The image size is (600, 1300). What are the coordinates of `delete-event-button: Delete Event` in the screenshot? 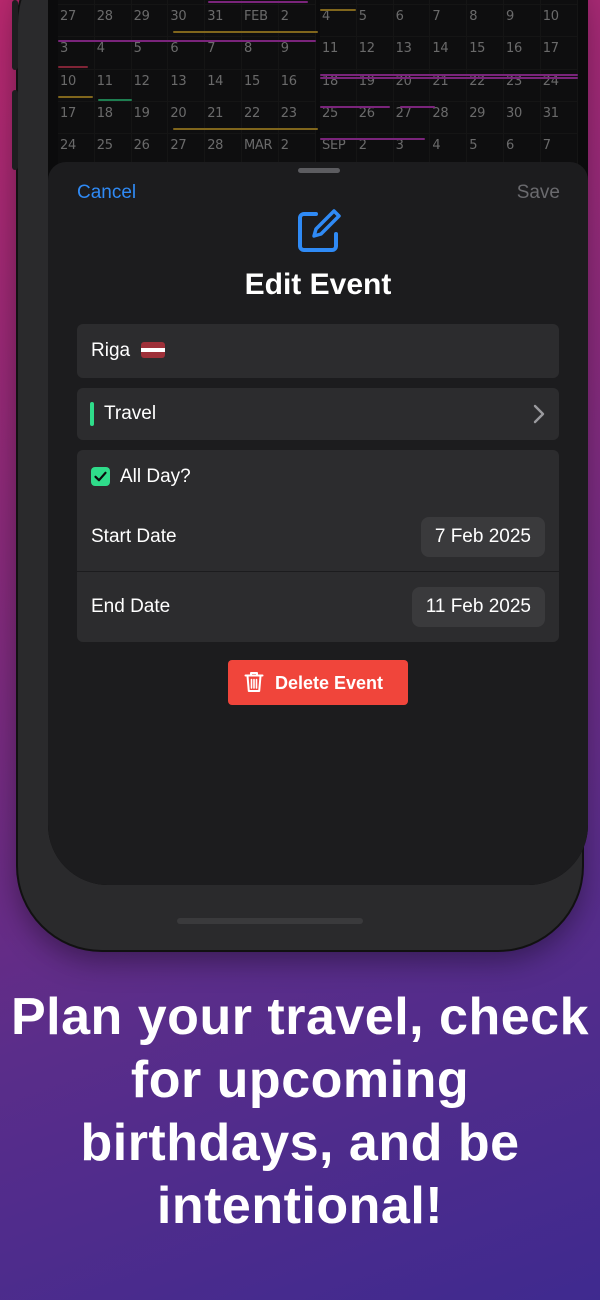 It's located at (318, 682).